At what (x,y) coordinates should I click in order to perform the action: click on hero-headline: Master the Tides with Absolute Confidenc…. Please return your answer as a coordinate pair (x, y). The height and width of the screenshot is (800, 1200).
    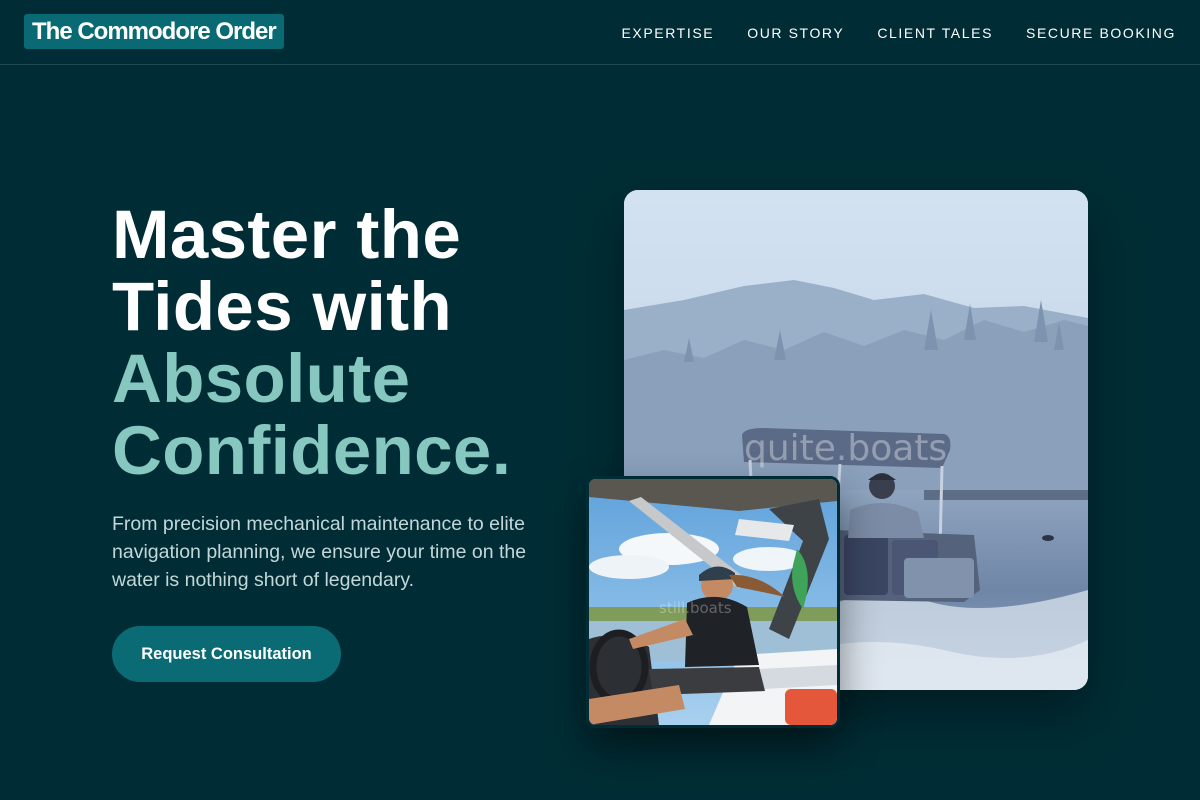
    Looking at the image, I should click on (347, 343).